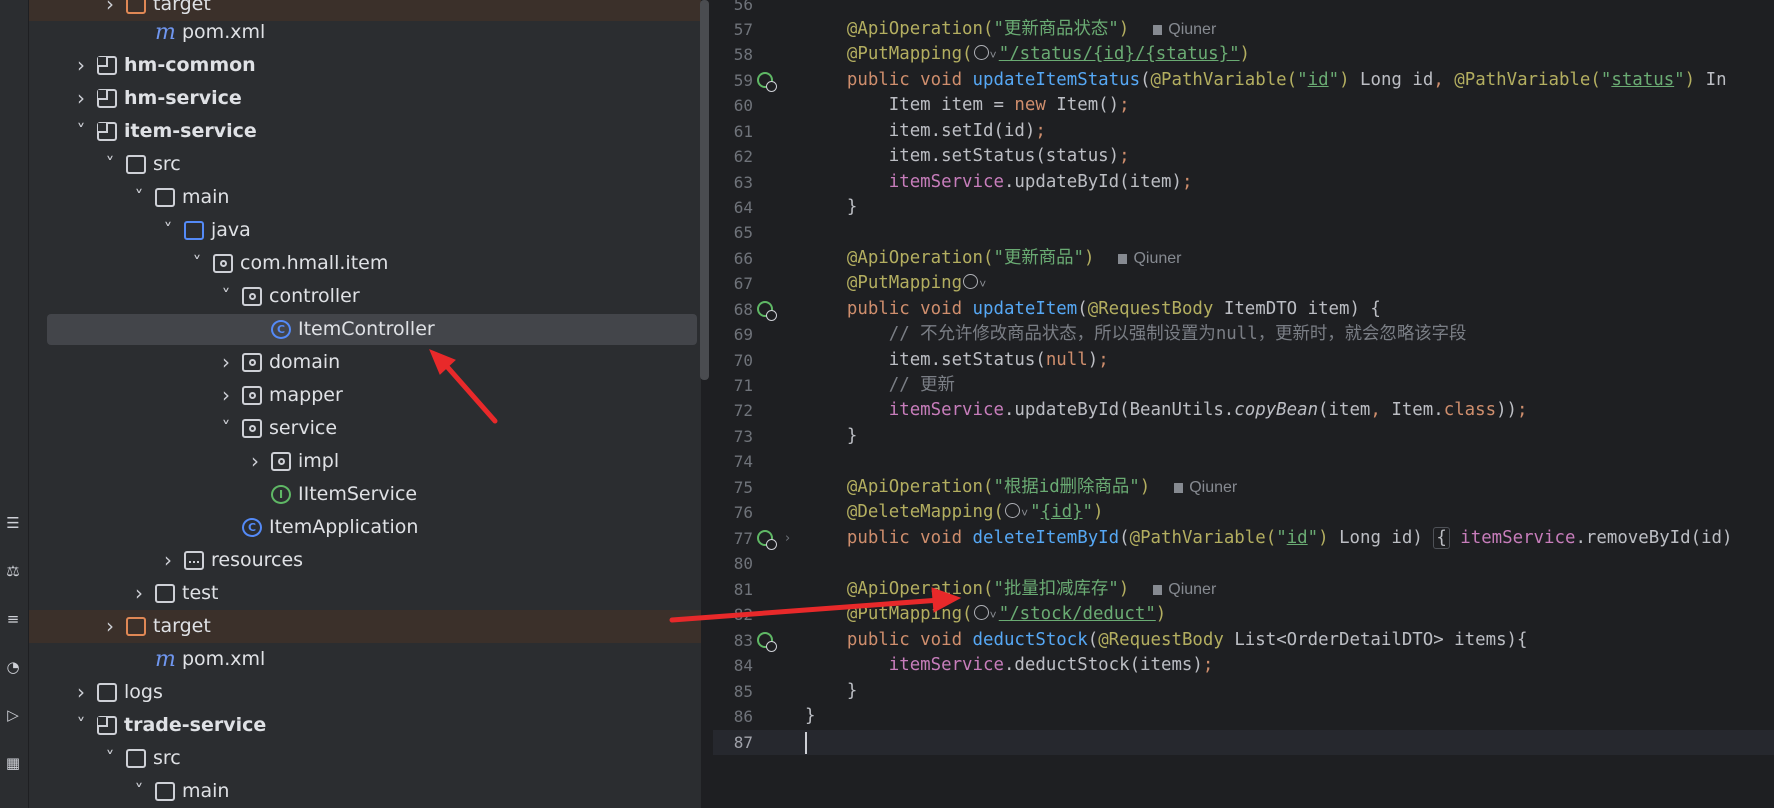  I want to click on tree-item-controller: ˅ controller, so click(365, 296).